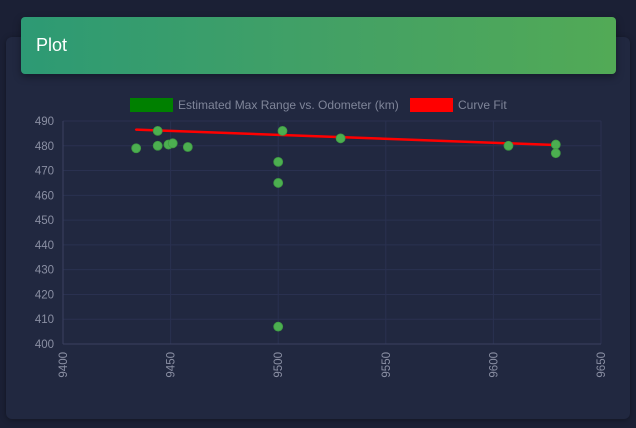  What do you see at coordinates (44, 196) in the screenshot?
I see `y-tick-label: 460` at bounding box center [44, 196].